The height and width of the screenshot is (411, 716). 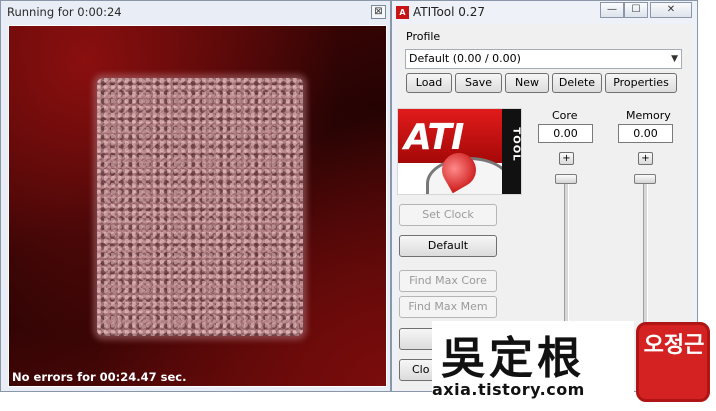 What do you see at coordinates (448, 307) in the screenshot?
I see `find-max-mem-button: Find Max Mem` at bounding box center [448, 307].